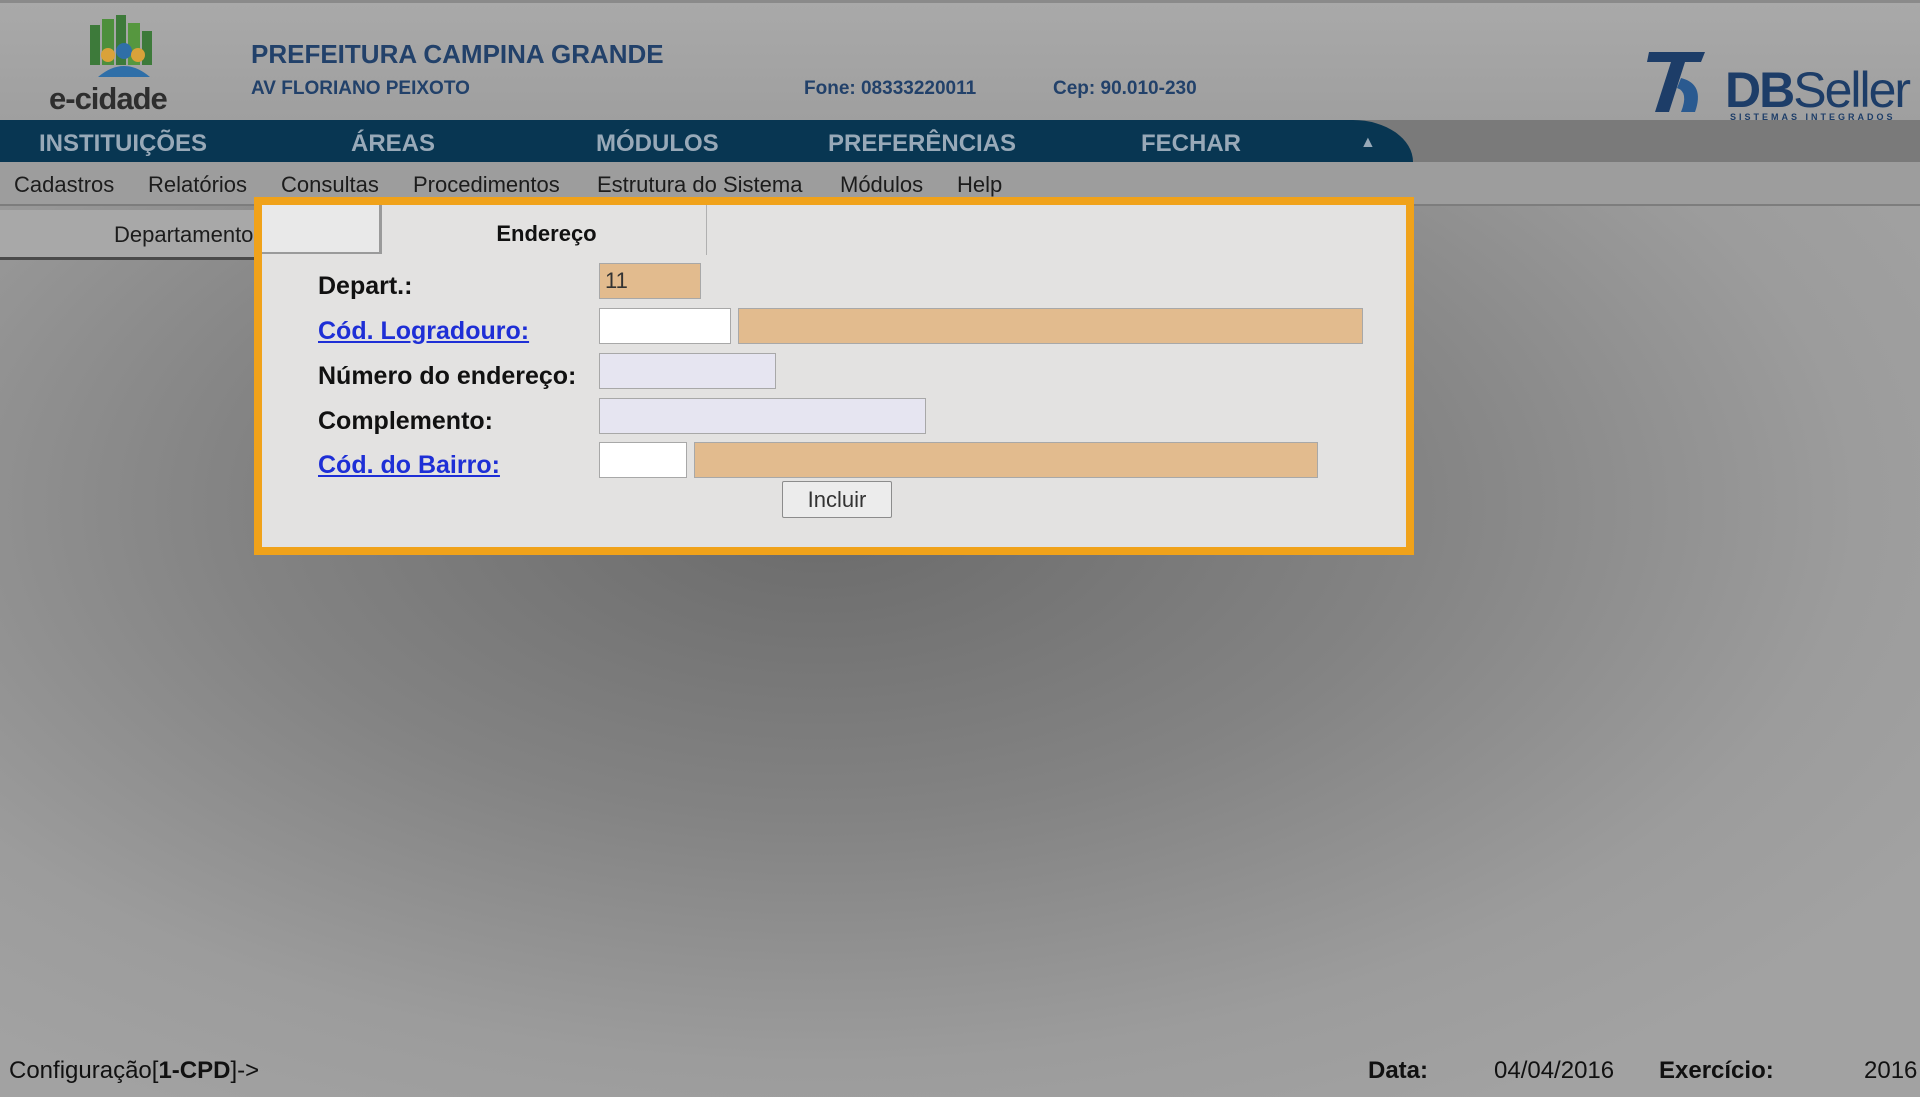 The width and height of the screenshot is (1920, 1097). What do you see at coordinates (330, 185) in the screenshot?
I see `menu-consultas: Consultas` at bounding box center [330, 185].